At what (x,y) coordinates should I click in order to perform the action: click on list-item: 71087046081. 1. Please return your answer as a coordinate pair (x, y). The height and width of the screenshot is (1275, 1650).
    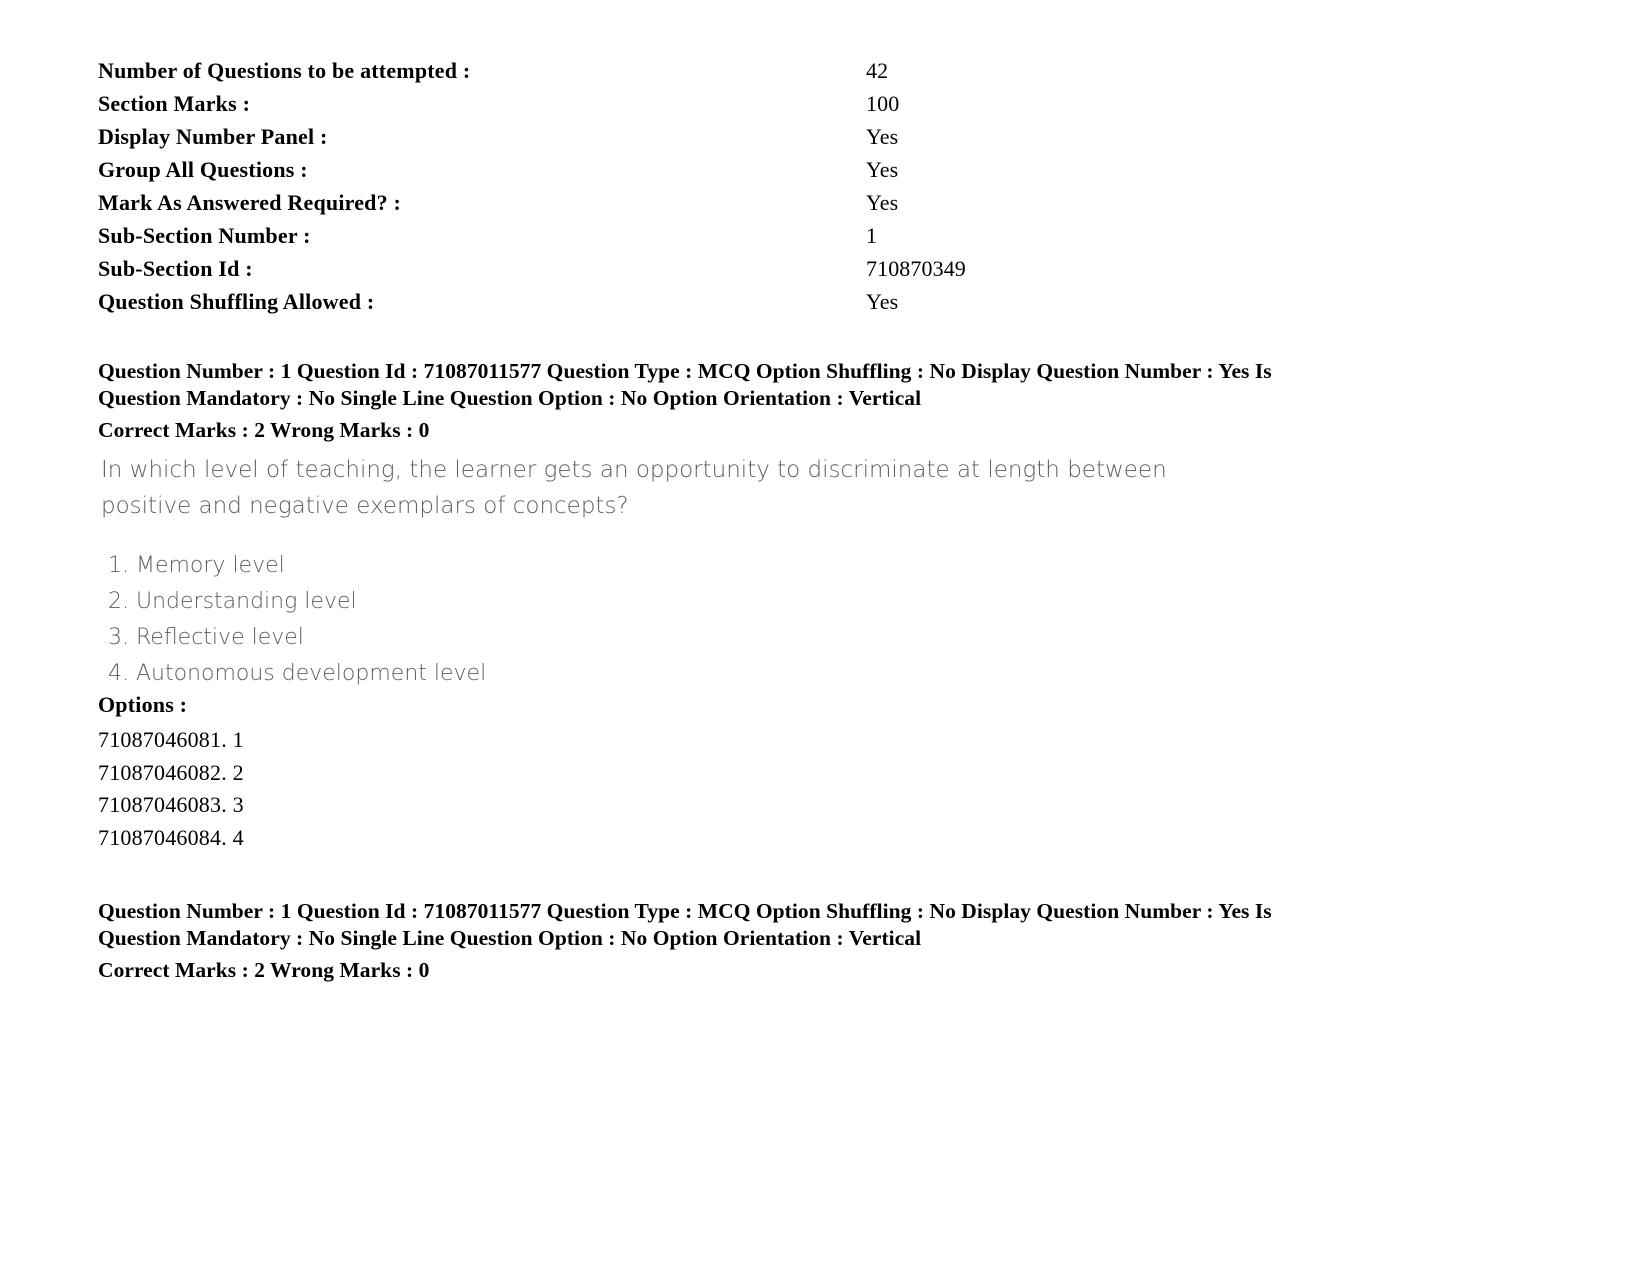
    Looking at the image, I should click on (171, 739).